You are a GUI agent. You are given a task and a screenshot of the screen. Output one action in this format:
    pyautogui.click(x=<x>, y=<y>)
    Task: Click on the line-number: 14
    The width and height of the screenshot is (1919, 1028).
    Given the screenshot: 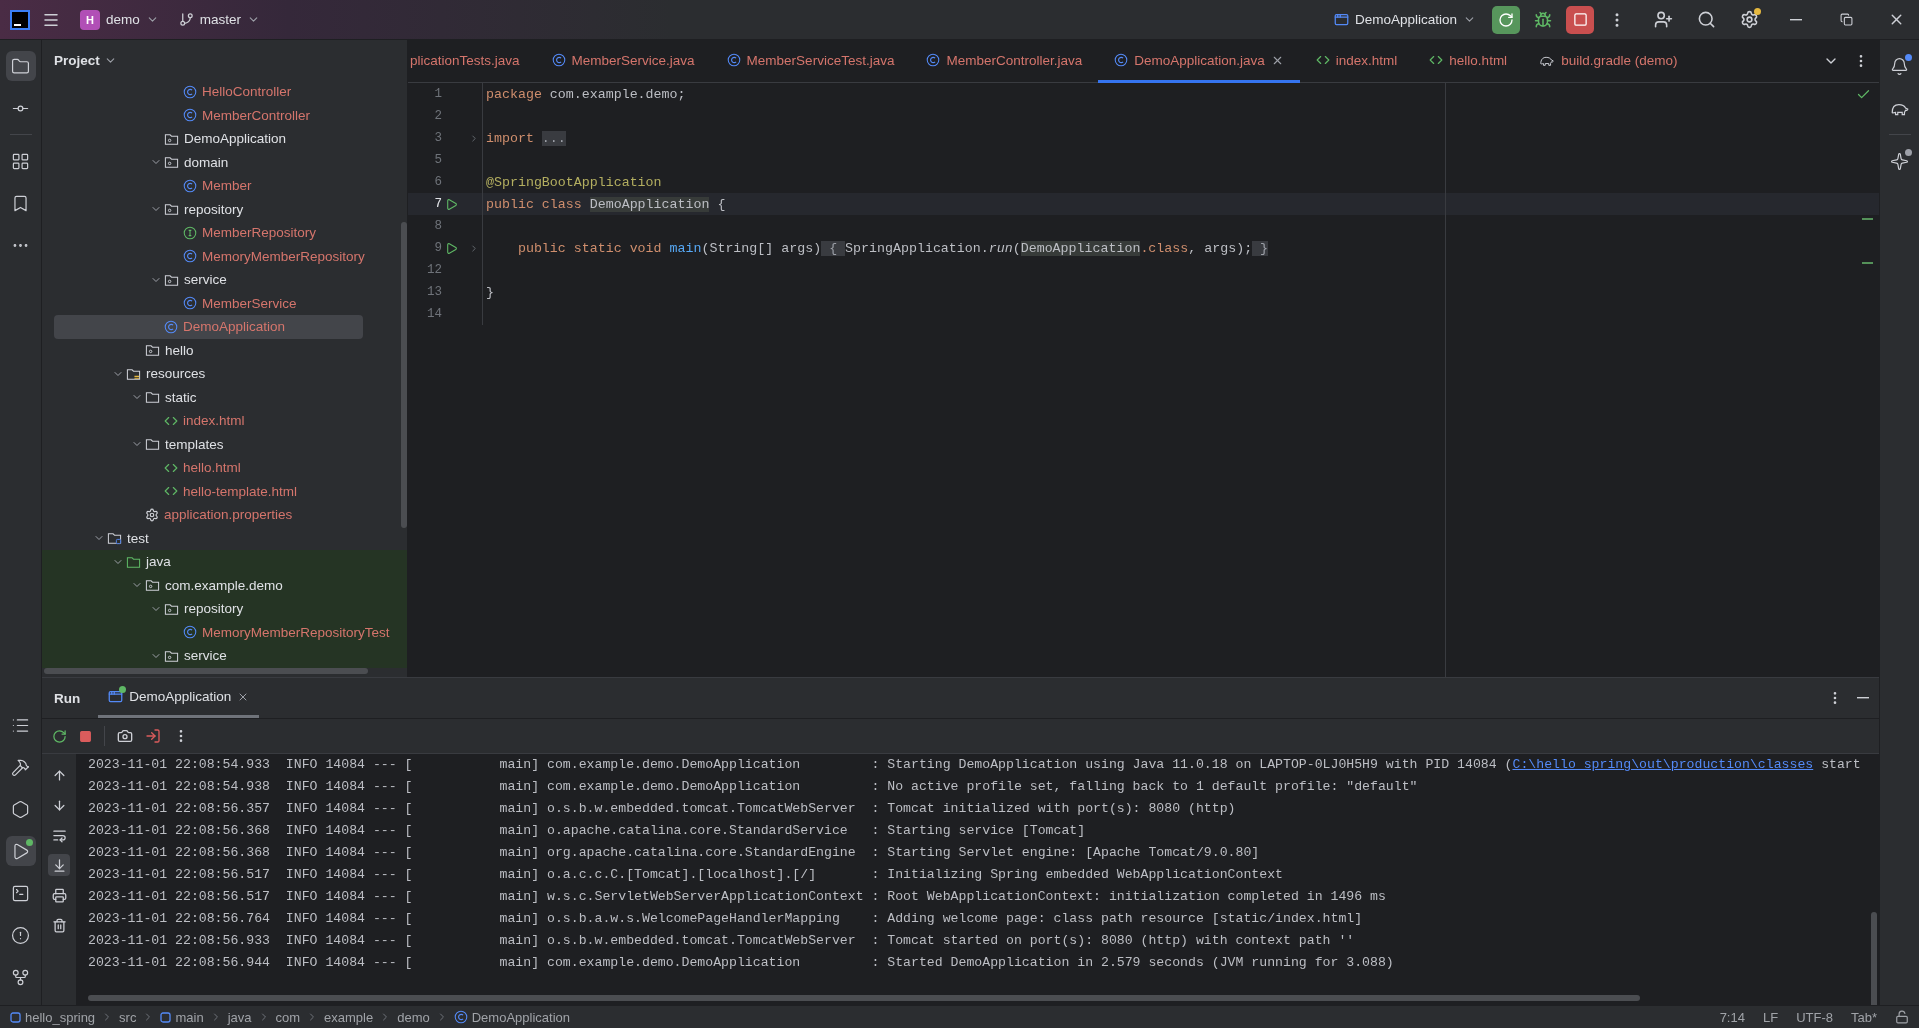 What is the action you would take?
    pyautogui.click(x=434, y=314)
    